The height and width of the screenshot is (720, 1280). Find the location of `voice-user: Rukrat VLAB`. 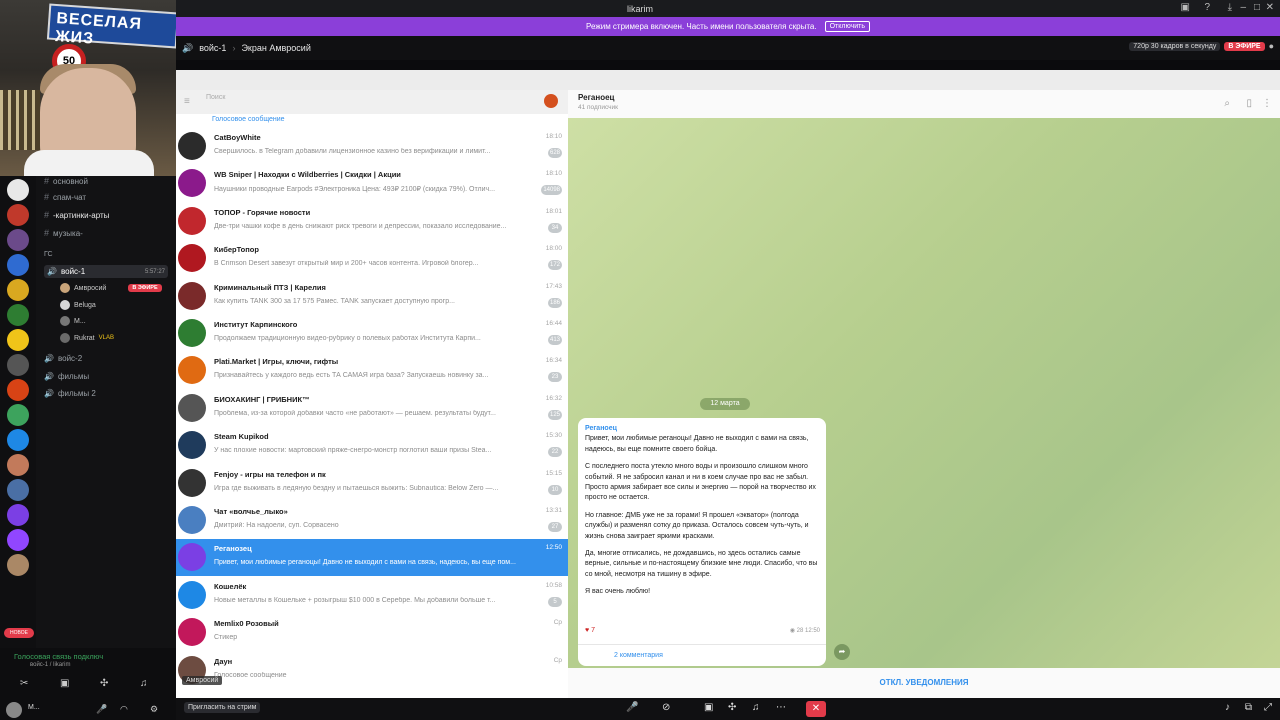

voice-user: Rukrat VLAB is located at coordinates (87, 338).